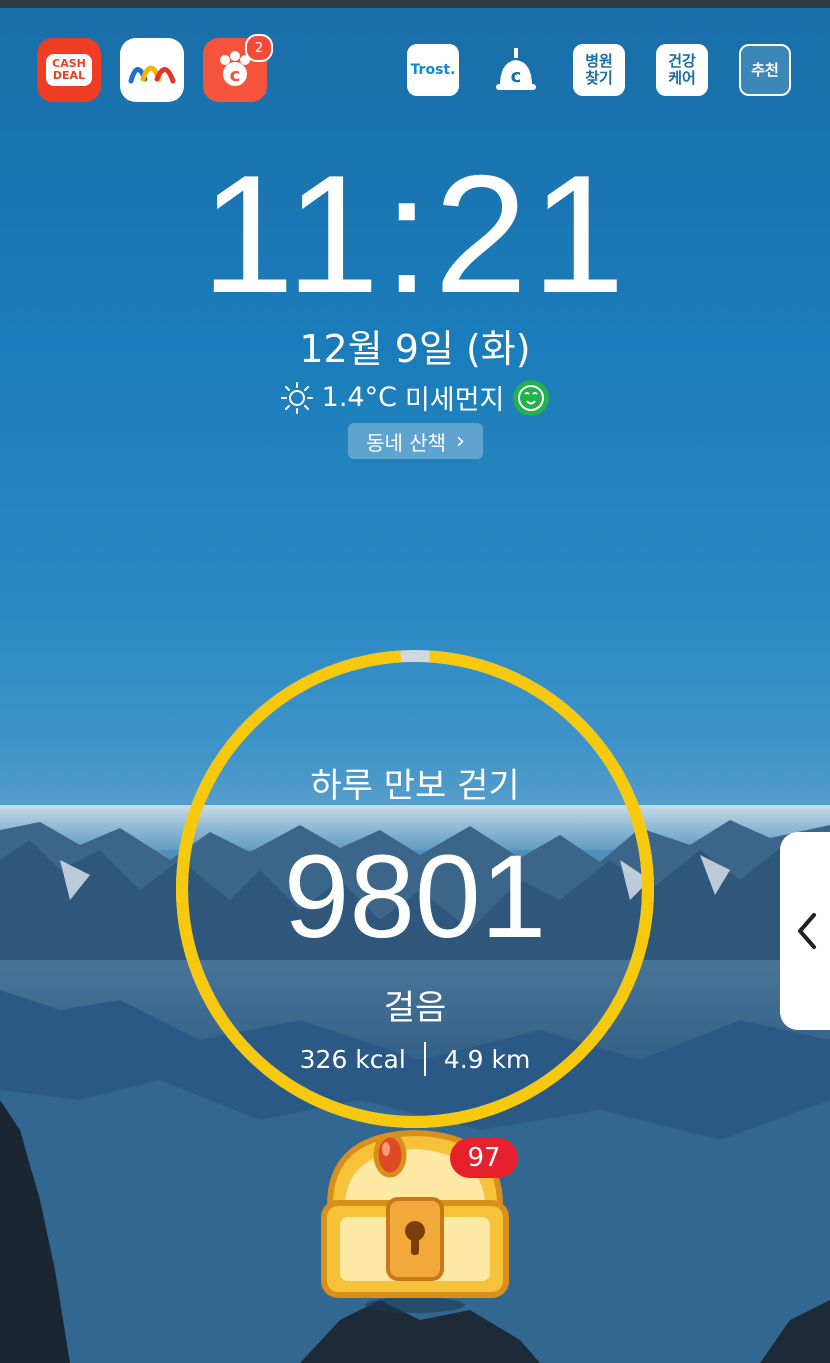 The width and height of the screenshot is (830, 1363). I want to click on wave-logo-icon, so click(152, 74).